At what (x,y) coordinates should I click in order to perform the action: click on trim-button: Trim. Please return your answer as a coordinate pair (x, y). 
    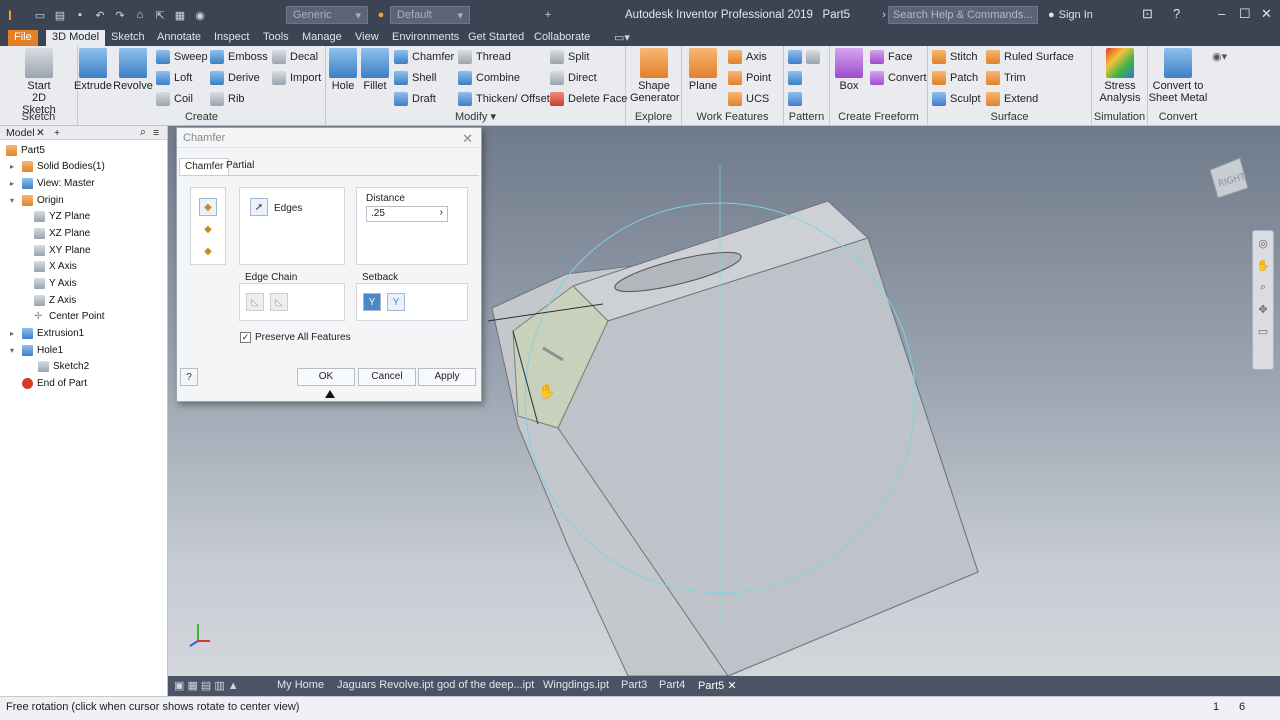
    Looking at the image, I should click on (1006, 78).